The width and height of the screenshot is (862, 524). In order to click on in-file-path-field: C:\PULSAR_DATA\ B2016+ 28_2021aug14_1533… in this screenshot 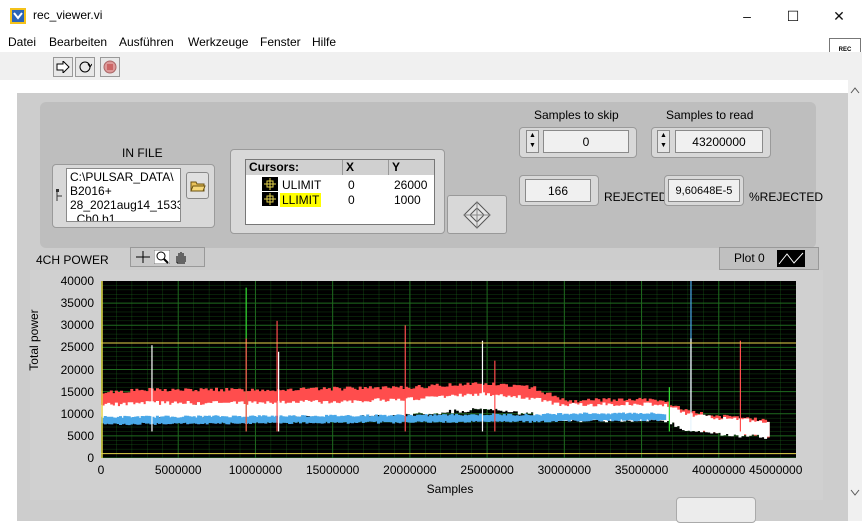, I will do `click(123, 195)`.